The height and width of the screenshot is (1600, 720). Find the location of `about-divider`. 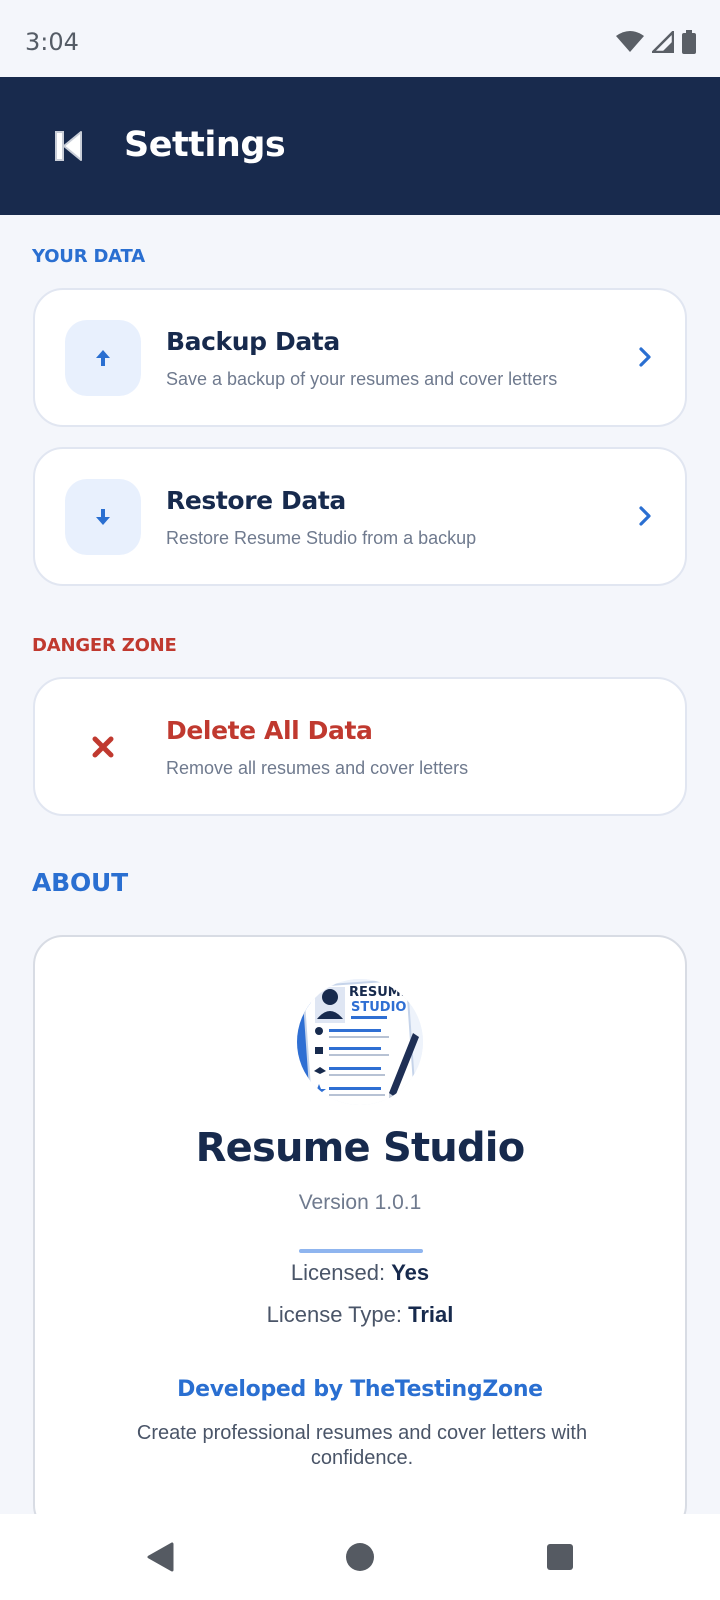

about-divider is located at coordinates (361, 1251).